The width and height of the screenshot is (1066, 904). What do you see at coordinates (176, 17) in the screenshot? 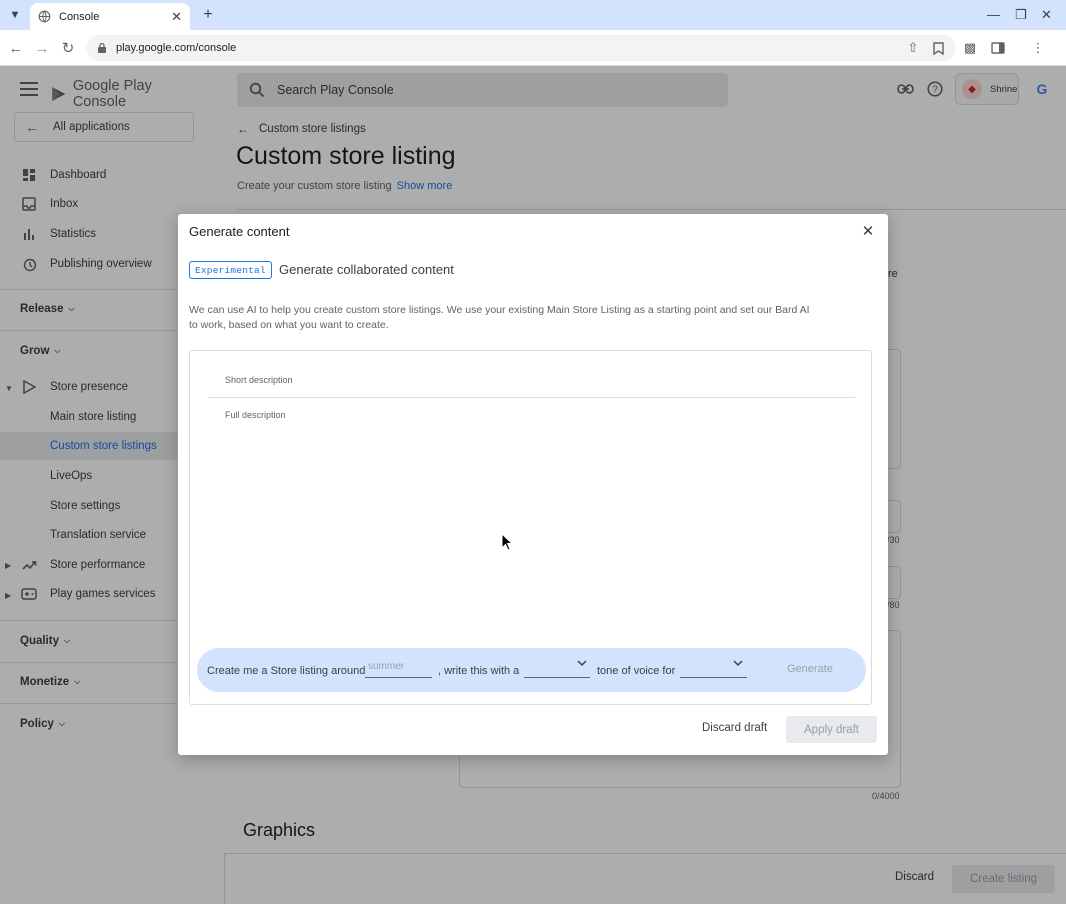
I see `tab-close-icon: ✕` at bounding box center [176, 17].